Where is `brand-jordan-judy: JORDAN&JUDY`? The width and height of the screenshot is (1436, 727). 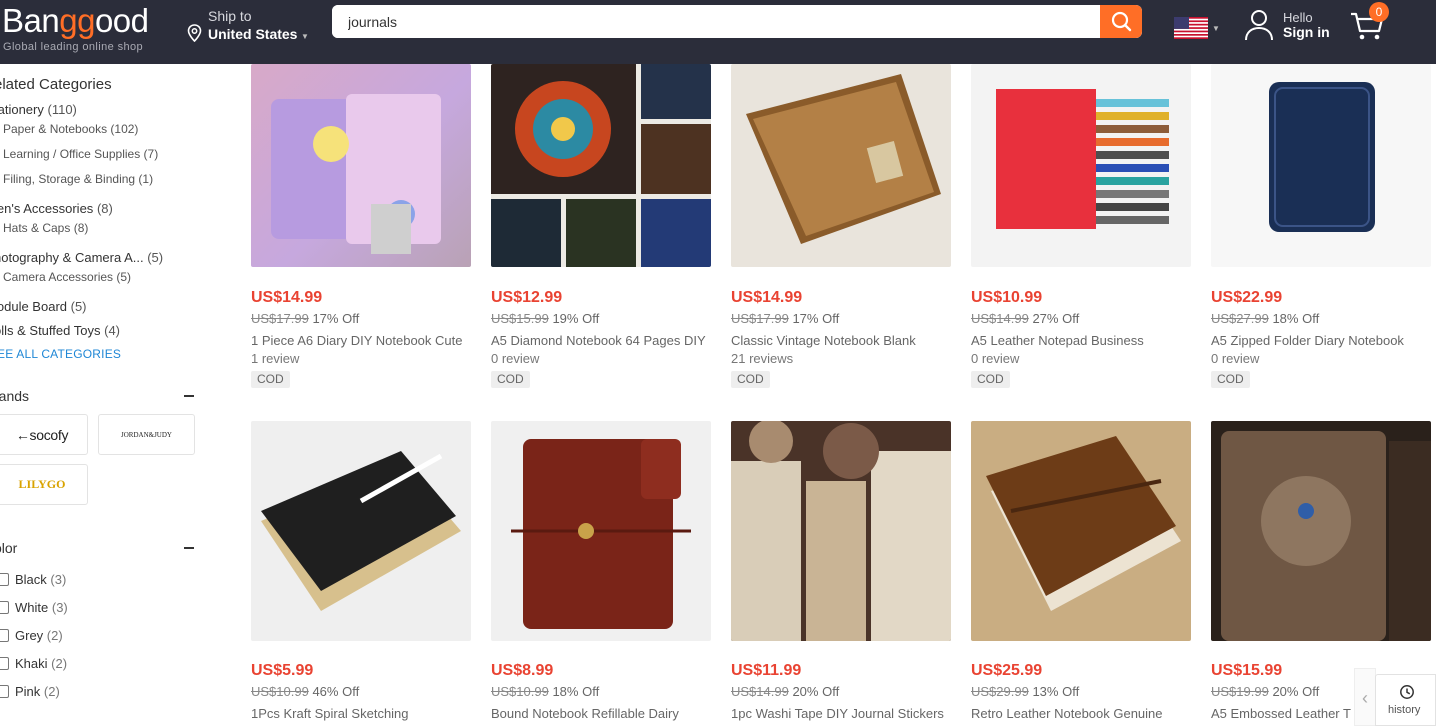
brand-jordan-judy: JORDAN&JUDY is located at coordinates (146, 434).